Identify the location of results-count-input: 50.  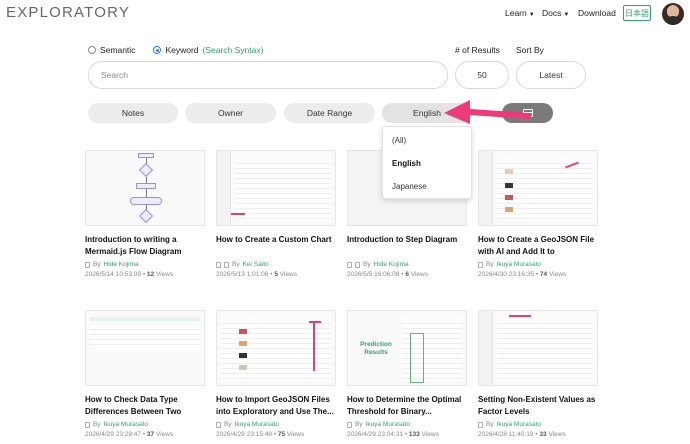
(482, 75).